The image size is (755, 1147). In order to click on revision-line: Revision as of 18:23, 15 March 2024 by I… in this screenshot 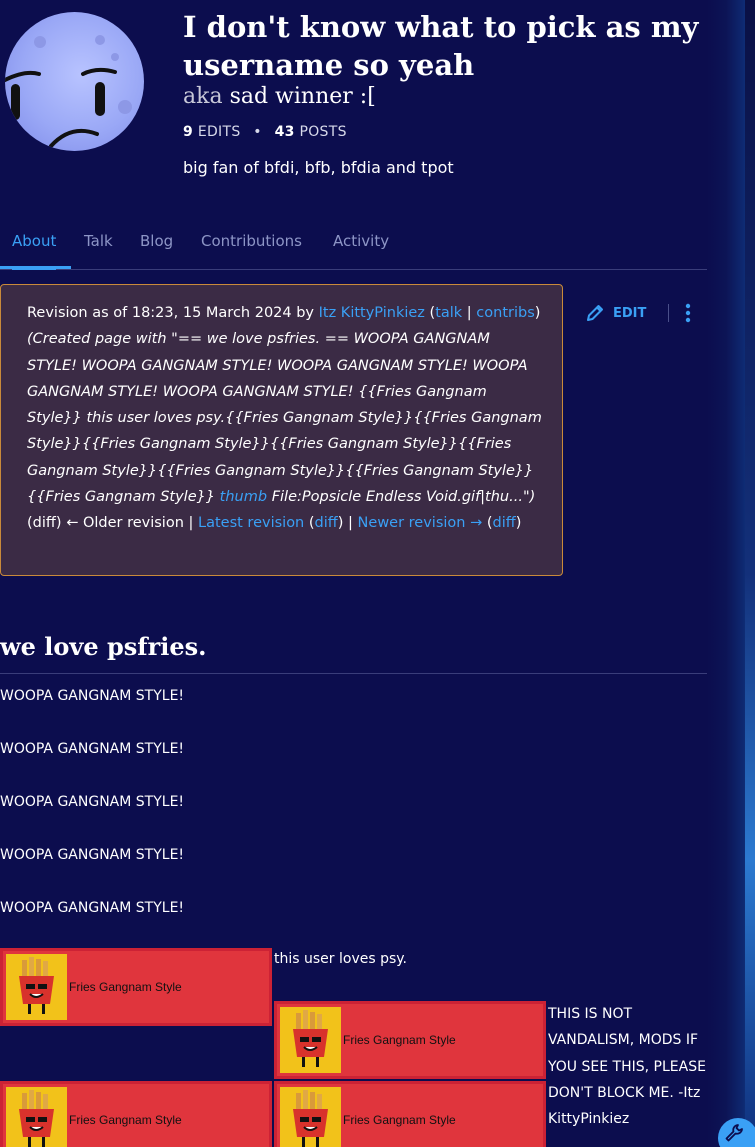, I will do `click(284, 313)`.